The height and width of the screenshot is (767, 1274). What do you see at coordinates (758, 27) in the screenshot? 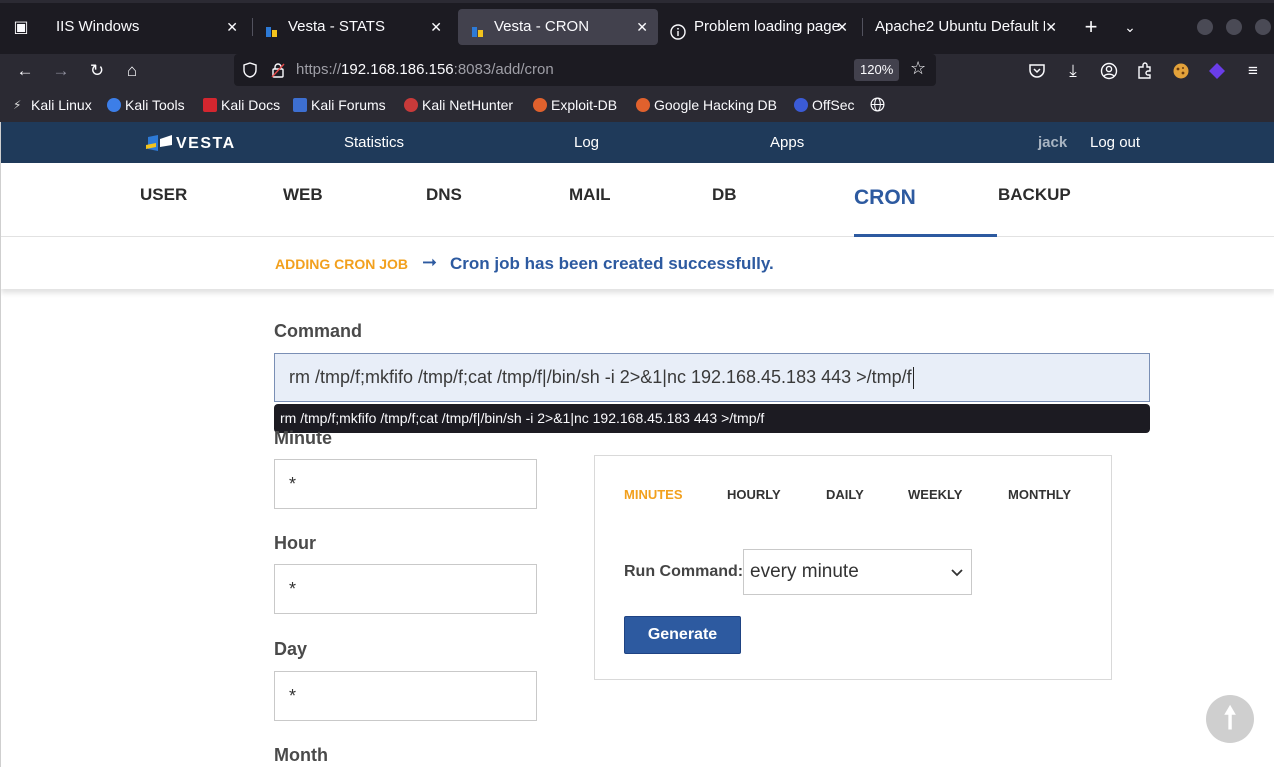
I see `tab-problem-loading: Problem loading page ✕` at bounding box center [758, 27].